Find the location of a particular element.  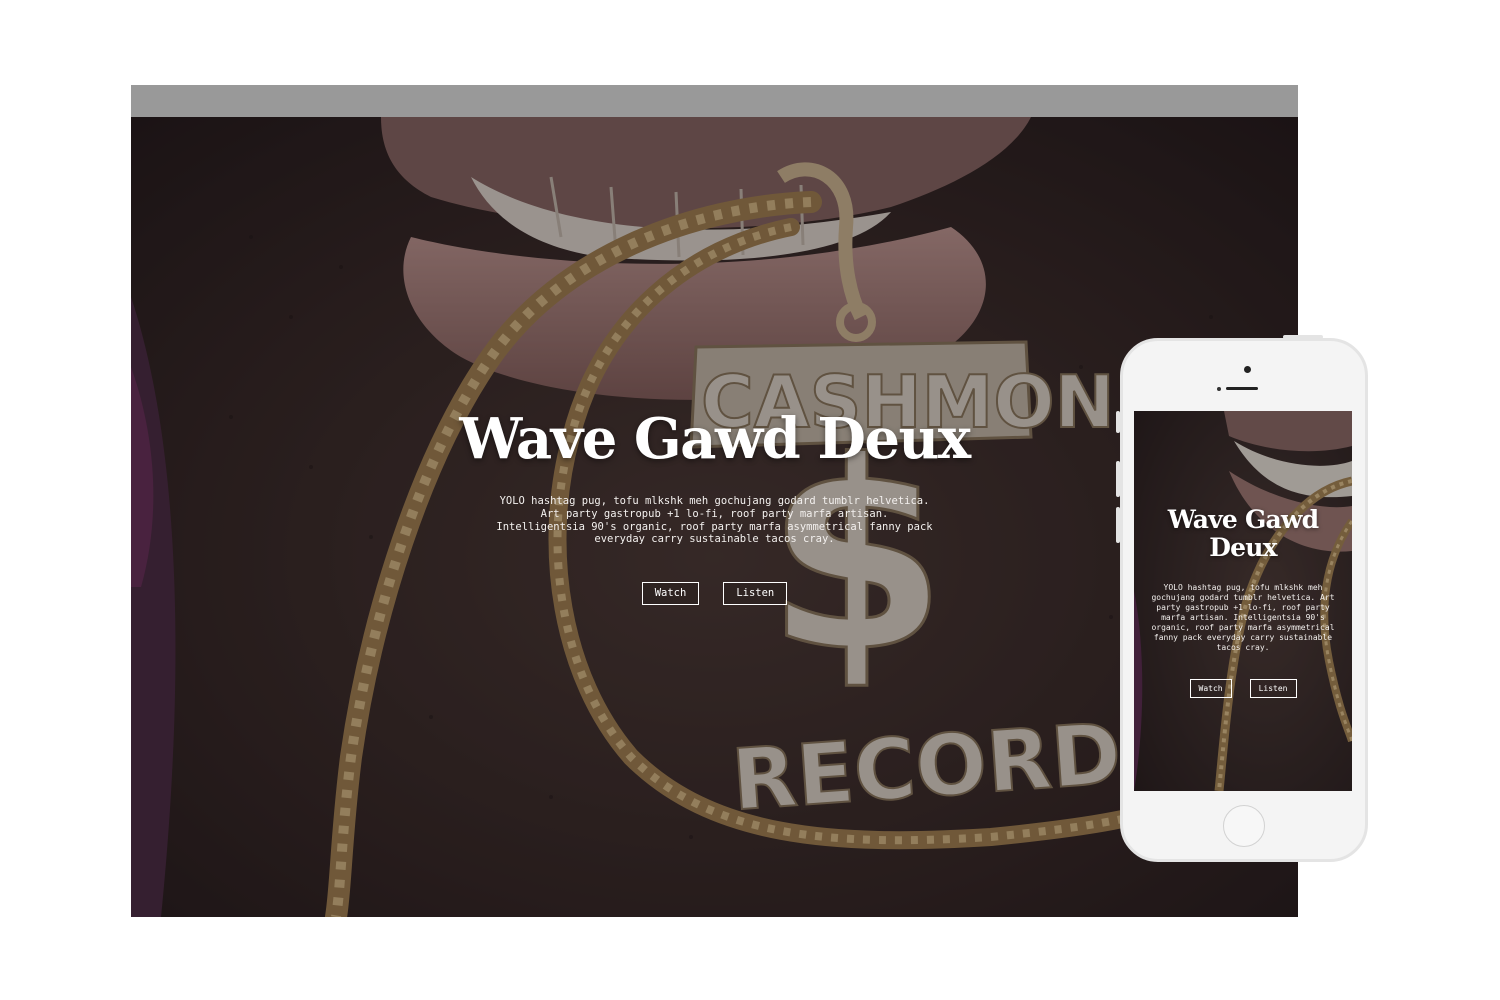

mobile-listen-button: Listen is located at coordinates (1273, 688).